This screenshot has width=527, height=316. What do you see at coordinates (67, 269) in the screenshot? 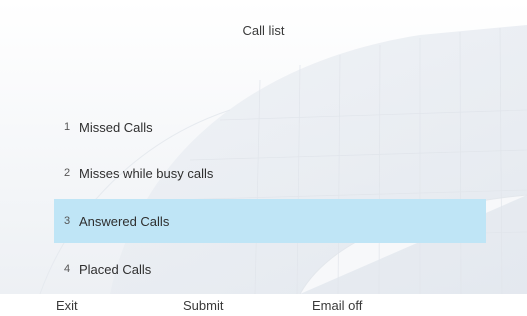
I see `list-item-number: 4` at bounding box center [67, 269].